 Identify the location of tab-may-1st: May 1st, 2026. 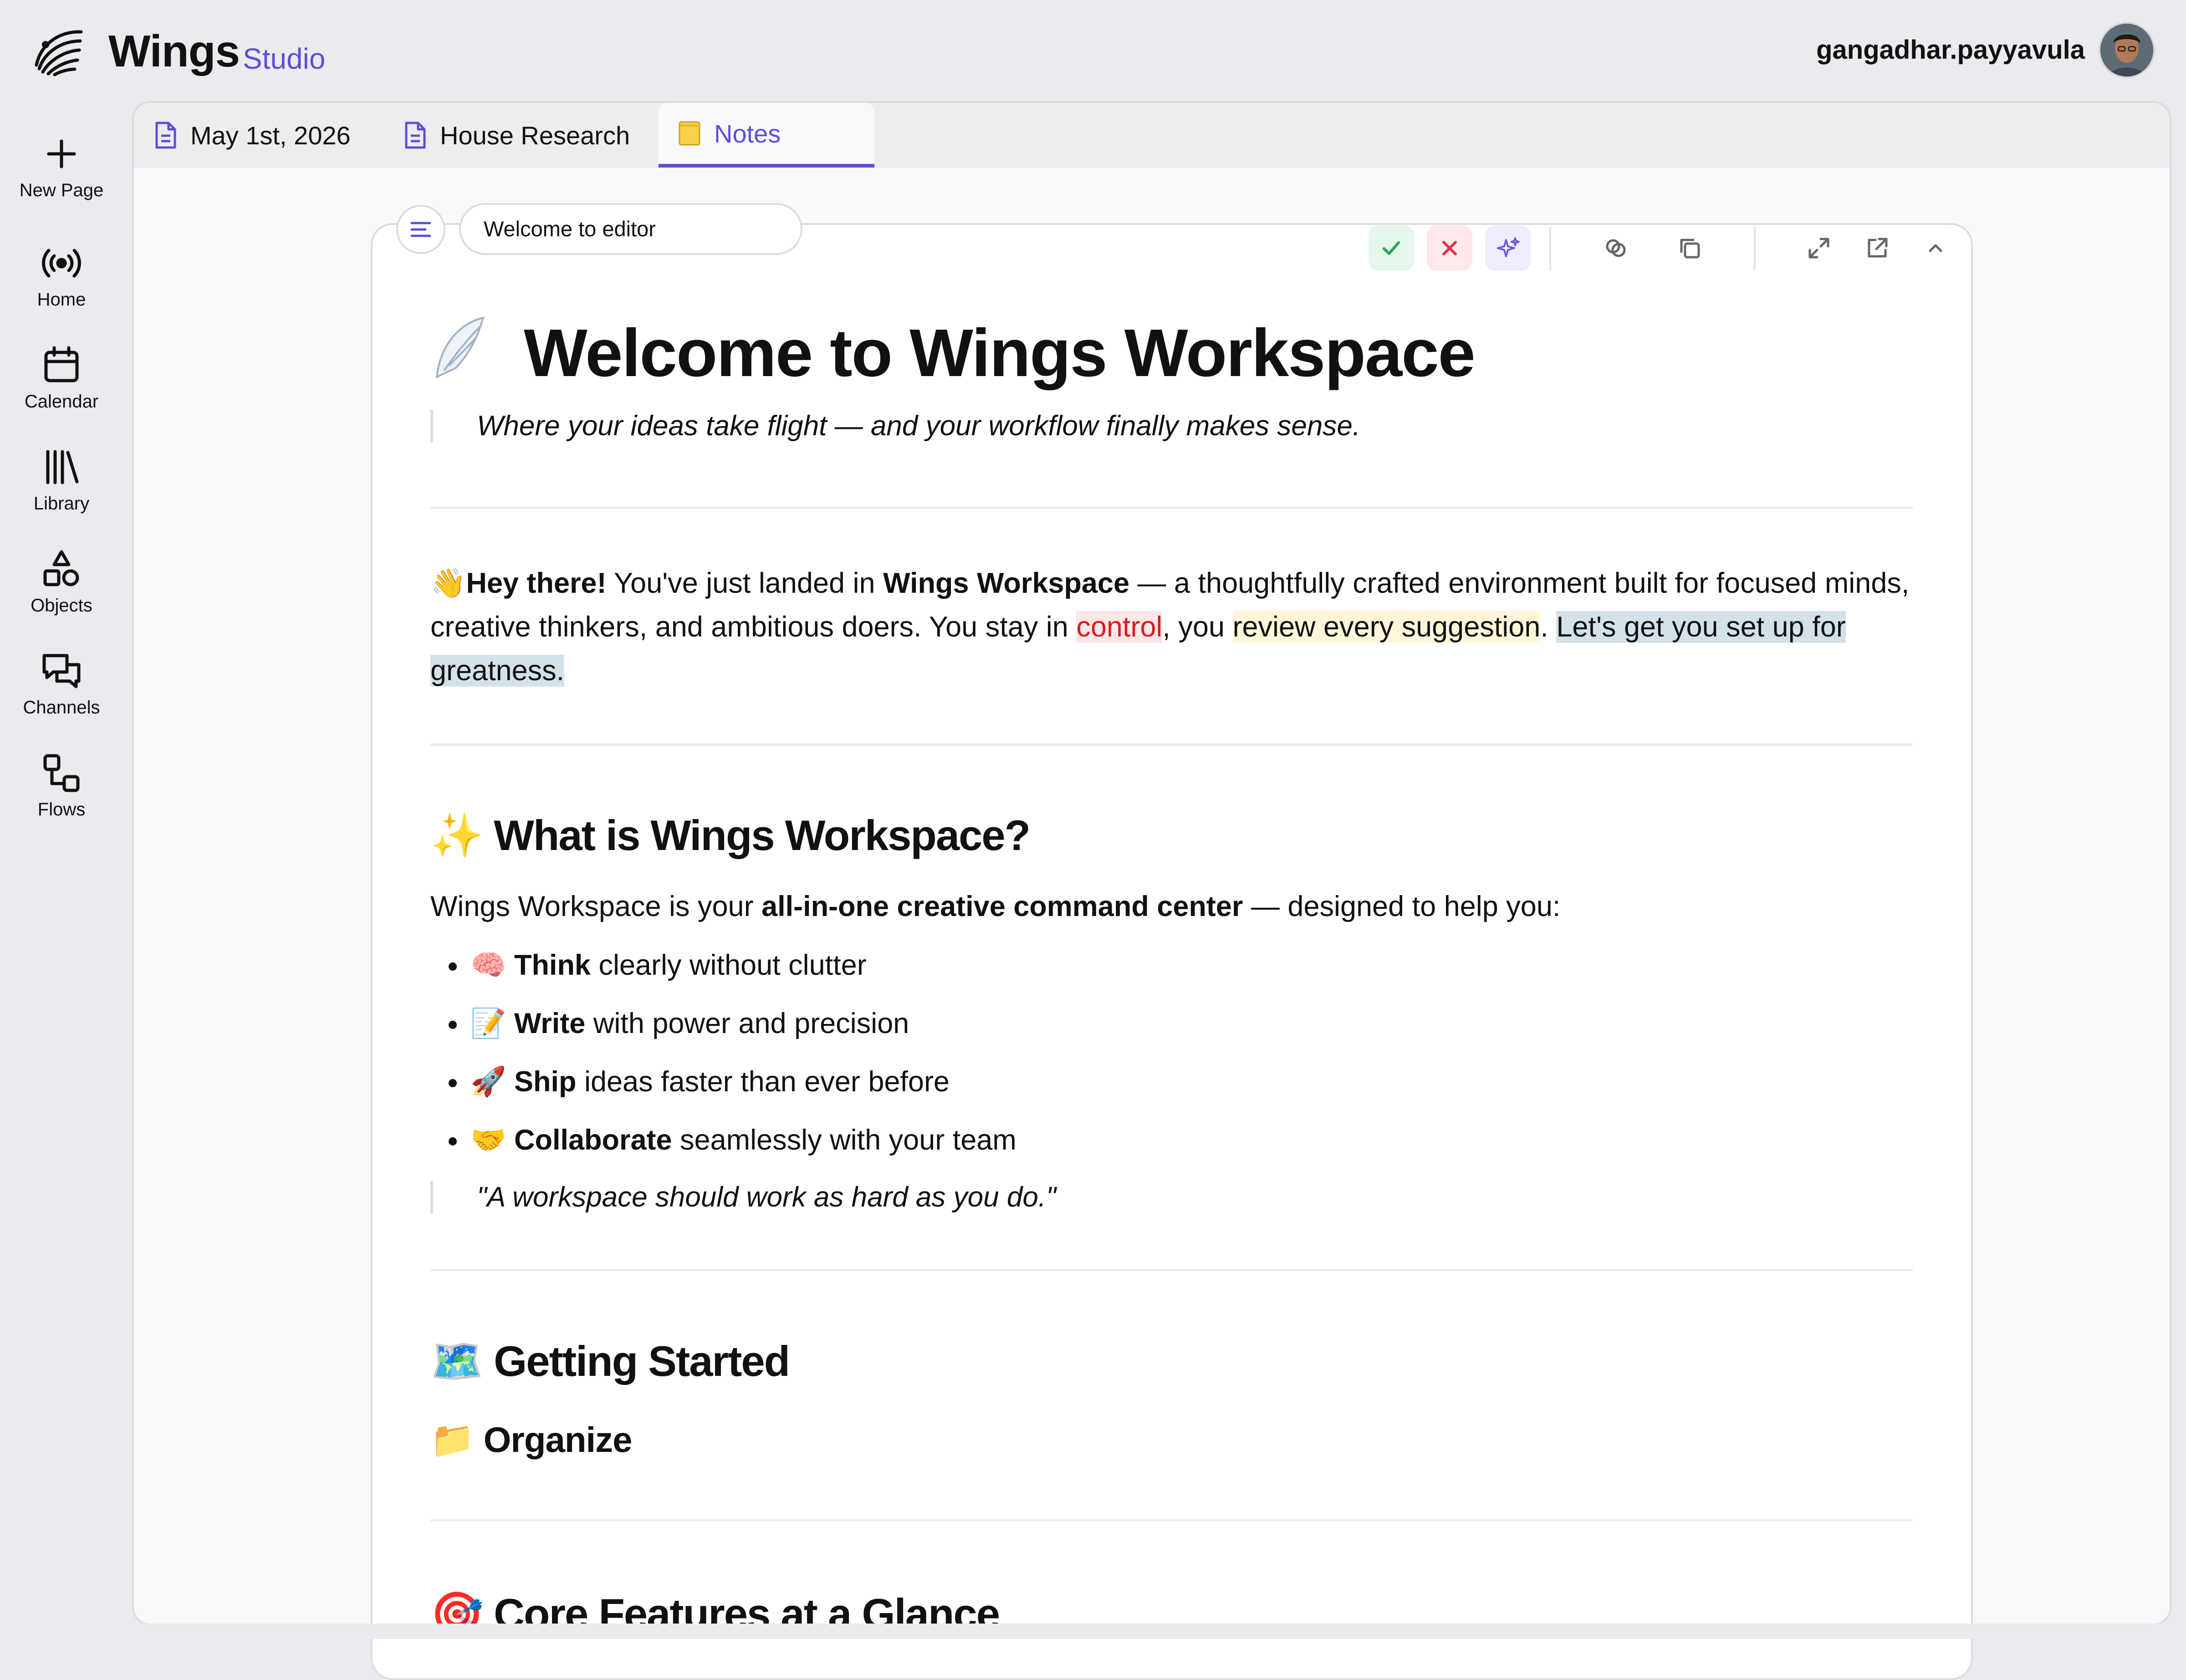
(252, 135).